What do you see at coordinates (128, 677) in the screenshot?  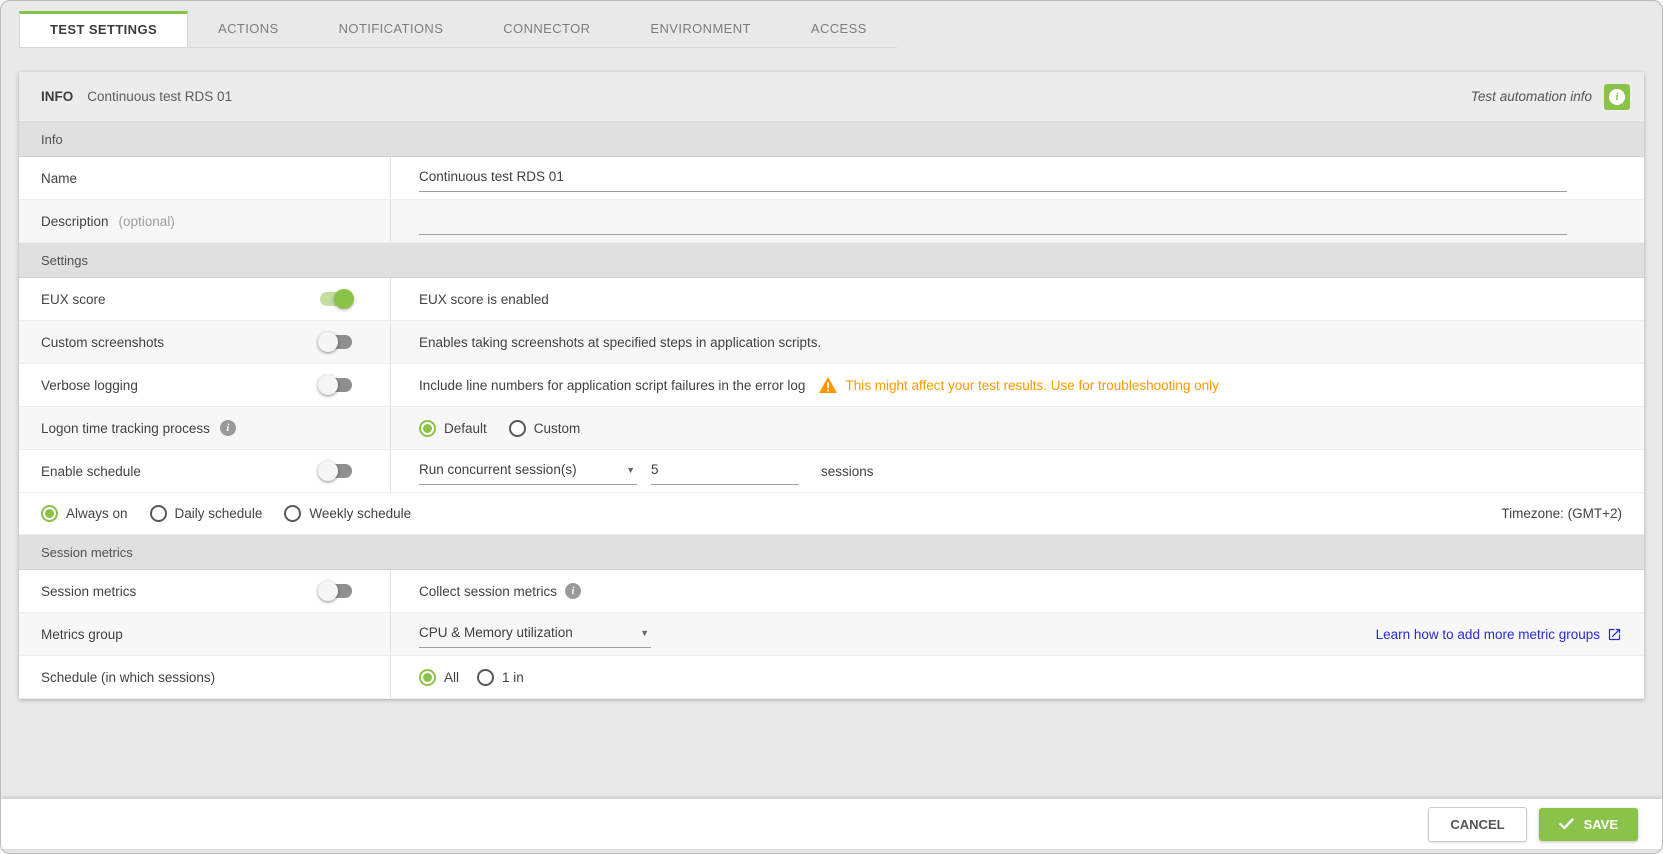 I see `schedule-sessions-label: Schedule (in which sessions)` at bounding box center [128, 677].